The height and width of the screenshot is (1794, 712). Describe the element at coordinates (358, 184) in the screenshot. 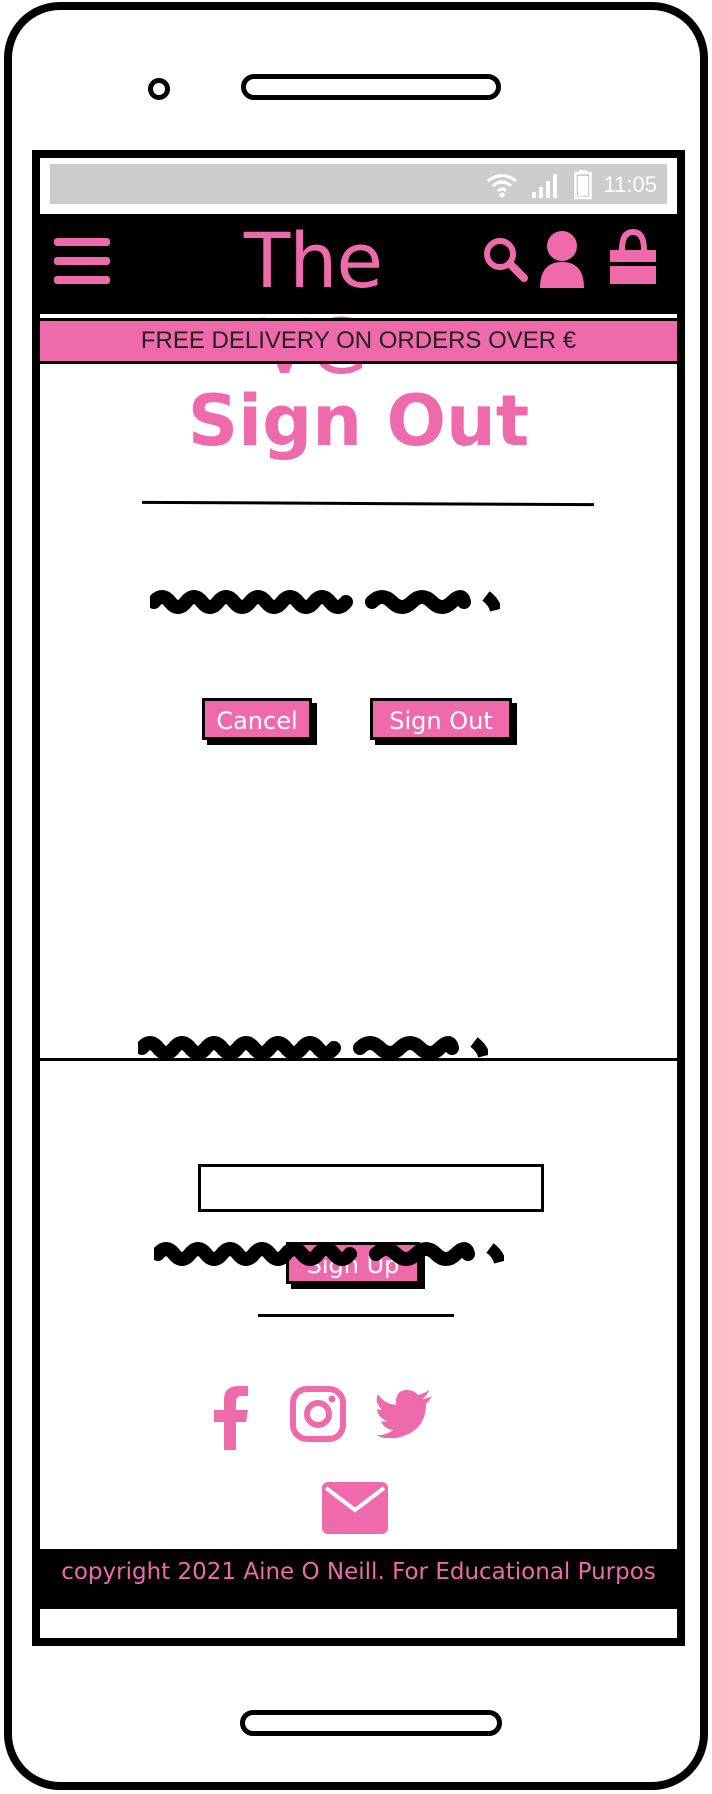

I see `status-bar: 11:05` at that location.